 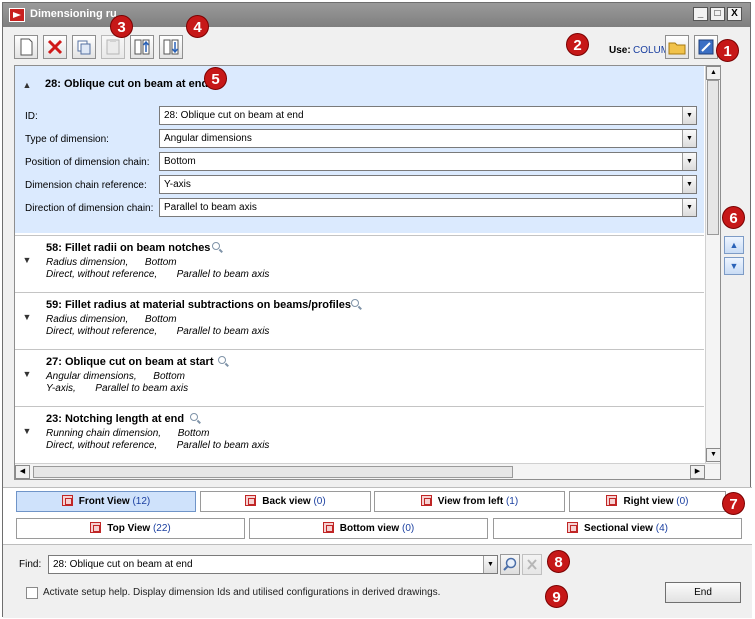 What do you see at coordinates (67, 139) in the screenshot?
I see `type-of-dimension-label: Type of dimension:` at bounding box center [67, 139].